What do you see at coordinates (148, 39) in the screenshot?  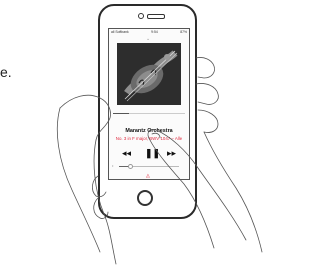 I see `chevron-down-icon: ⌄` at bounding box center [148, 39].